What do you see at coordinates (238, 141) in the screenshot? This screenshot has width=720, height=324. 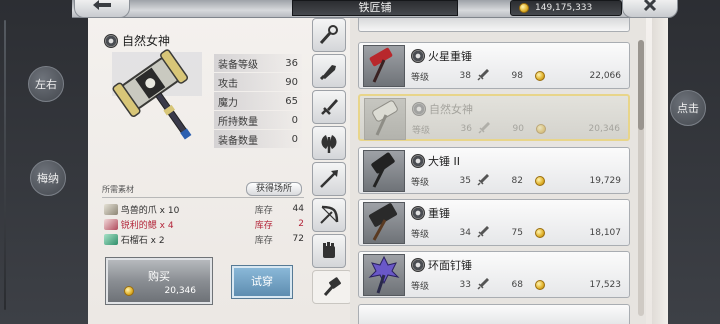 I see `stat-label: 装备数量` at bounding box center [238, 141].